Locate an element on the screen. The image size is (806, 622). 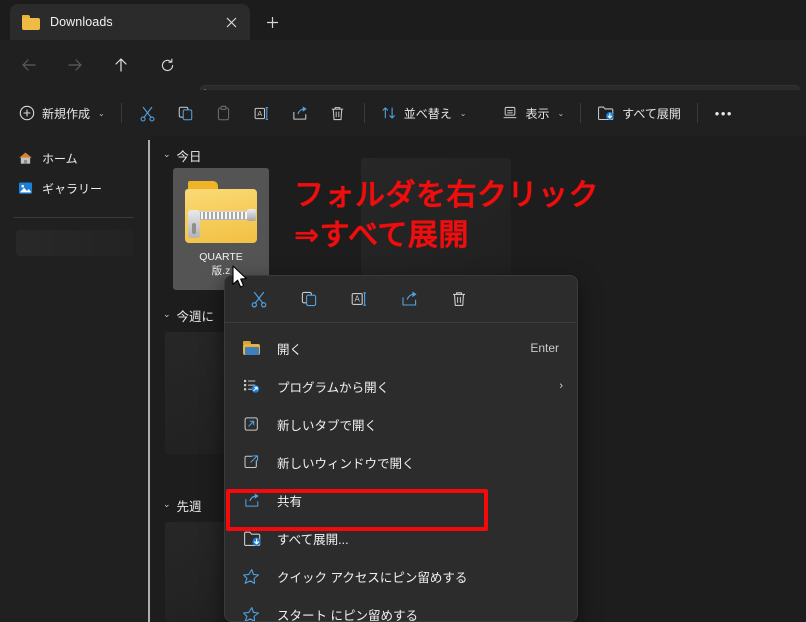
delete-button is located at coordinates (338, 113).